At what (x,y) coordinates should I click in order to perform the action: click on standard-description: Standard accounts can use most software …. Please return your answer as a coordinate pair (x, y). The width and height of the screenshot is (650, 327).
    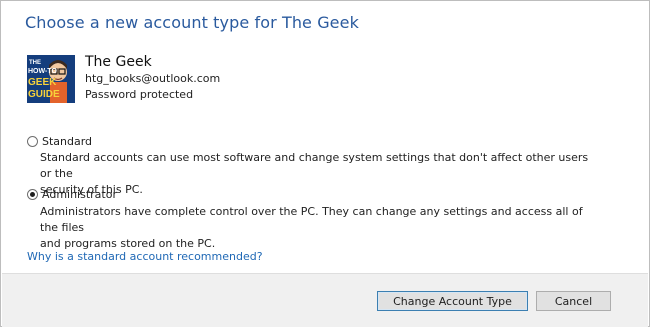
    Looking at the image, I should click on (320, 174).